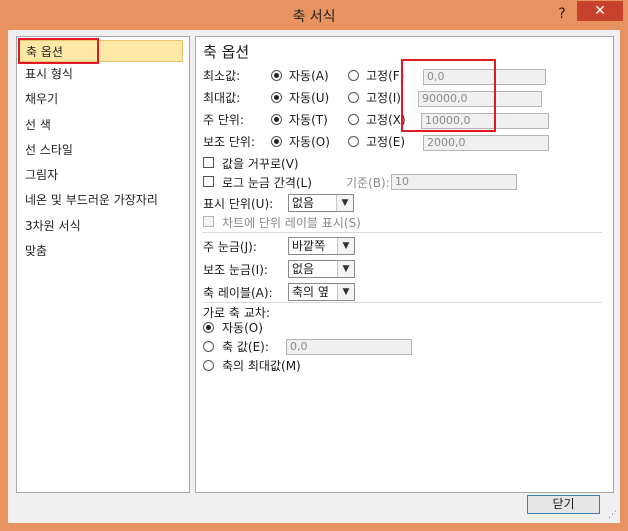 The image size is (628, 531). What do you see at coordinates (208, 346) in the screenshot?
I see `cross-value-radio` at bounding box center [208, 346].